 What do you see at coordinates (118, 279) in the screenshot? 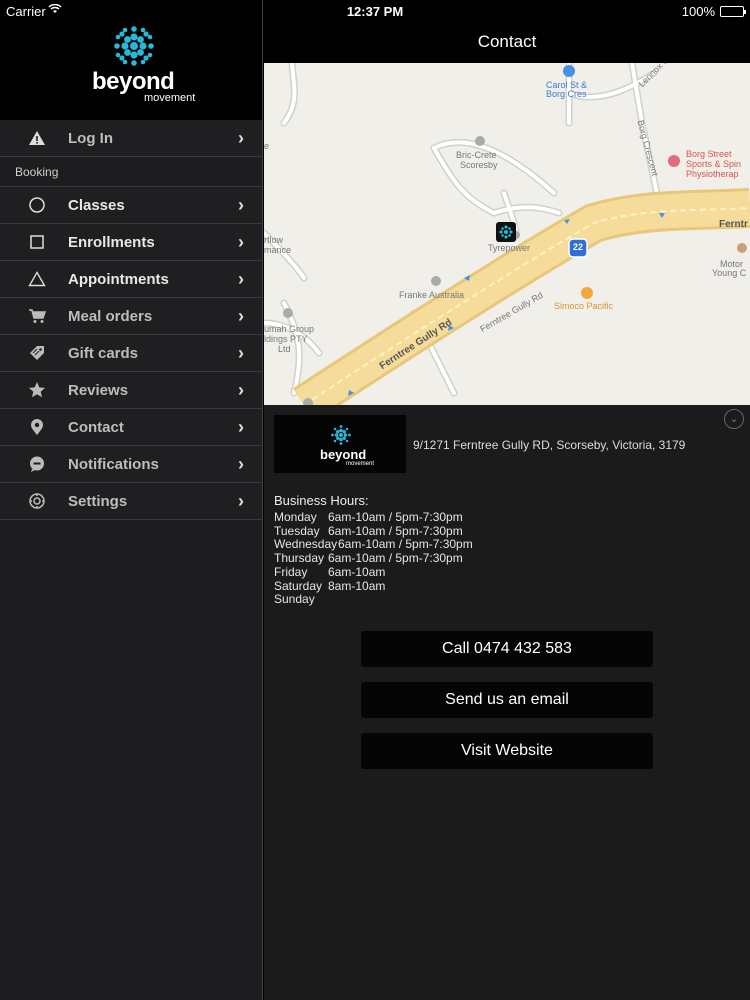
I see `sidebar-item-label: Appointments` at bounding box center [118, 279].